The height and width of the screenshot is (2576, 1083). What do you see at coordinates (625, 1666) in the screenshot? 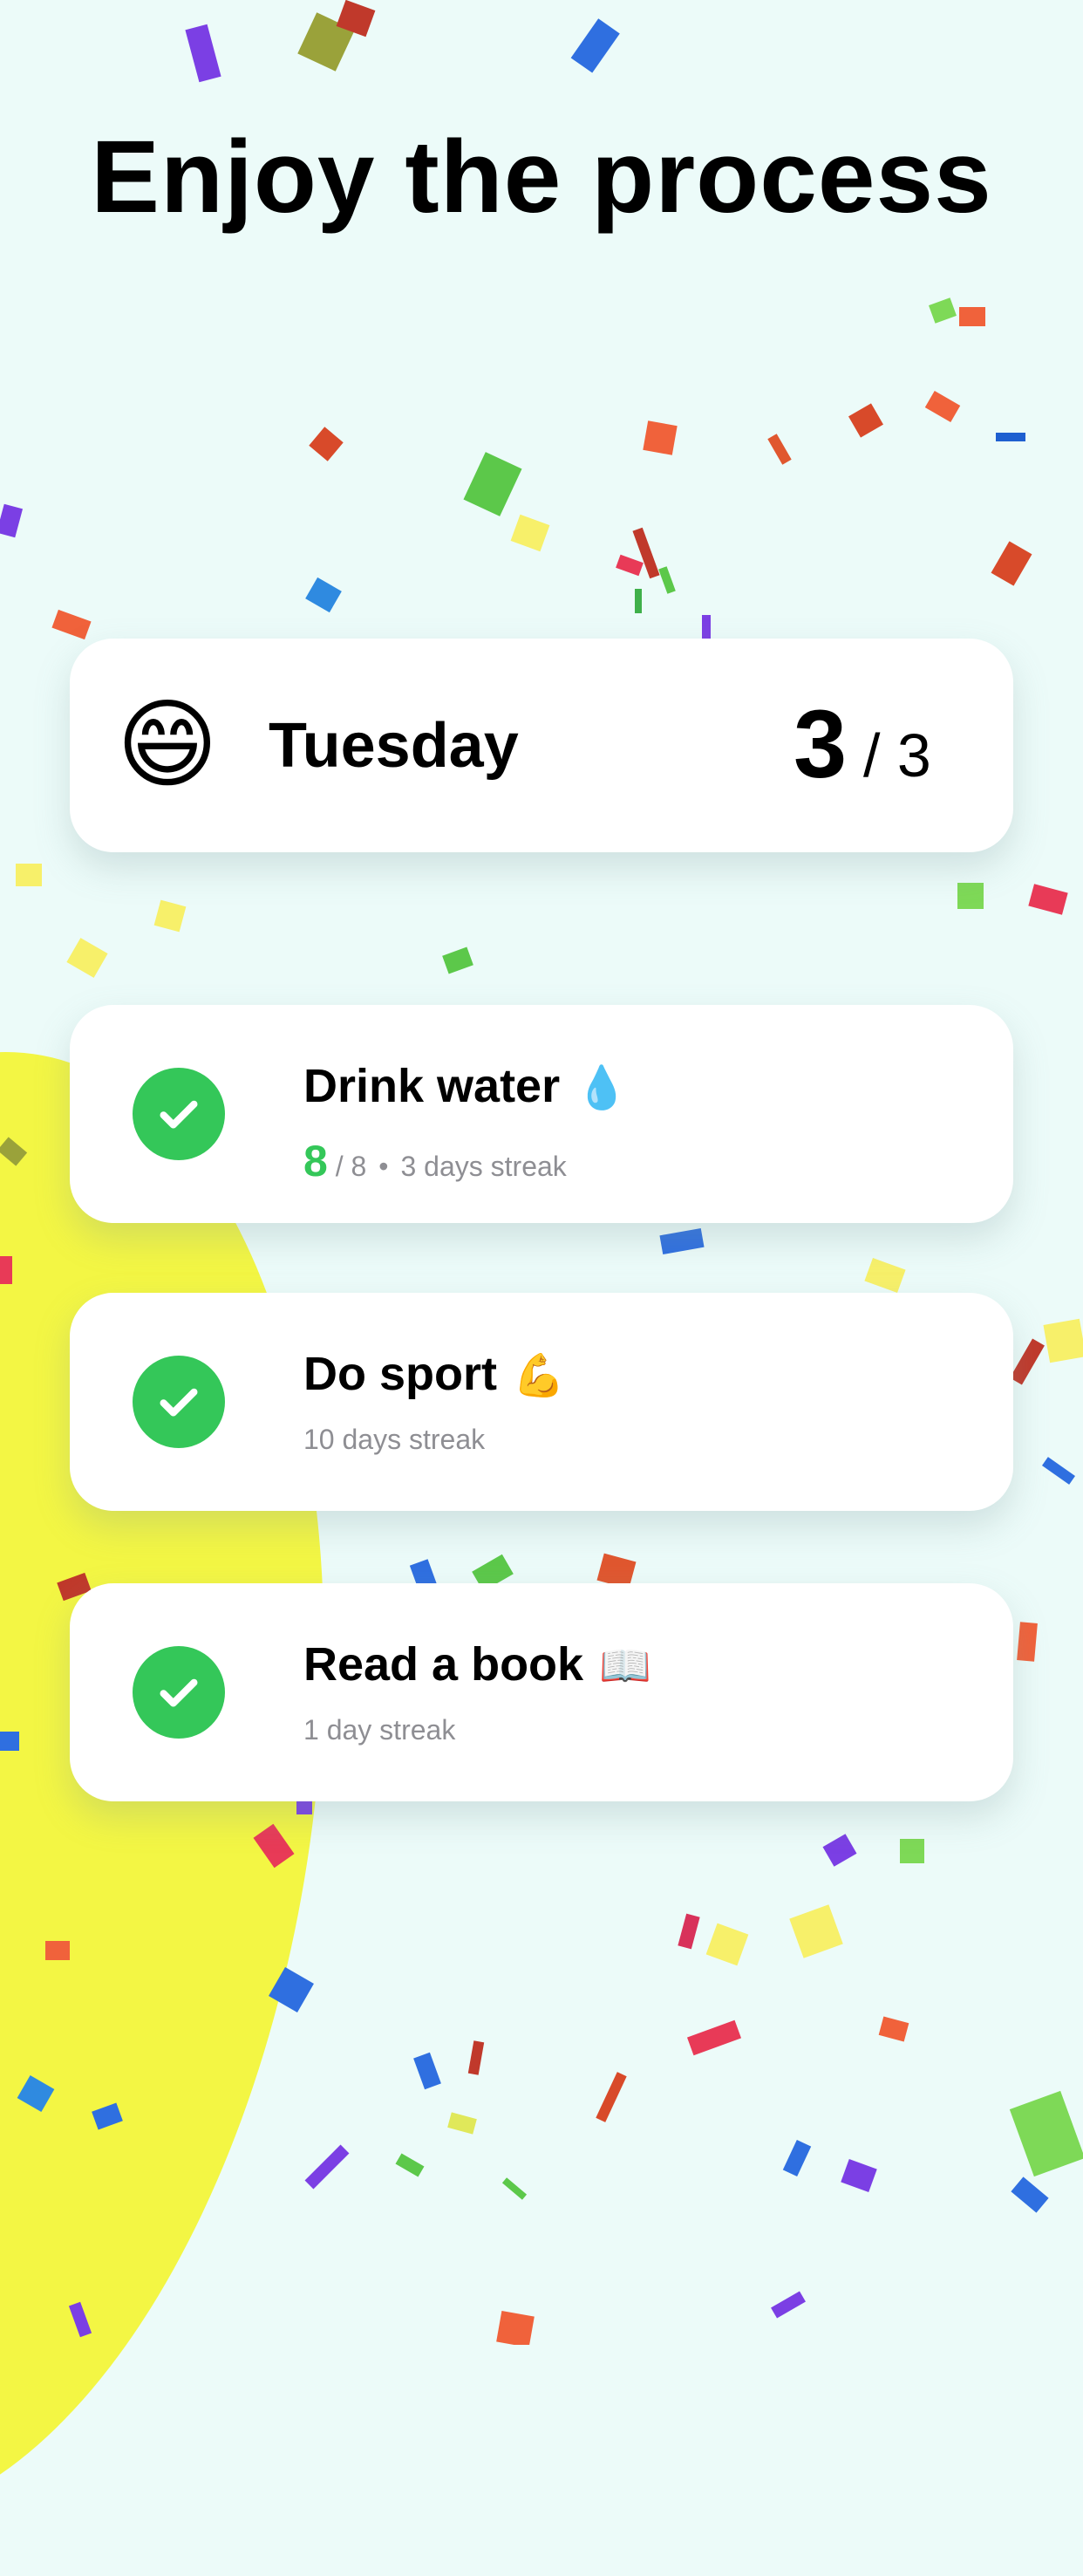
I see `open-book-icon: 📖` at bounding box center [625, 1666].